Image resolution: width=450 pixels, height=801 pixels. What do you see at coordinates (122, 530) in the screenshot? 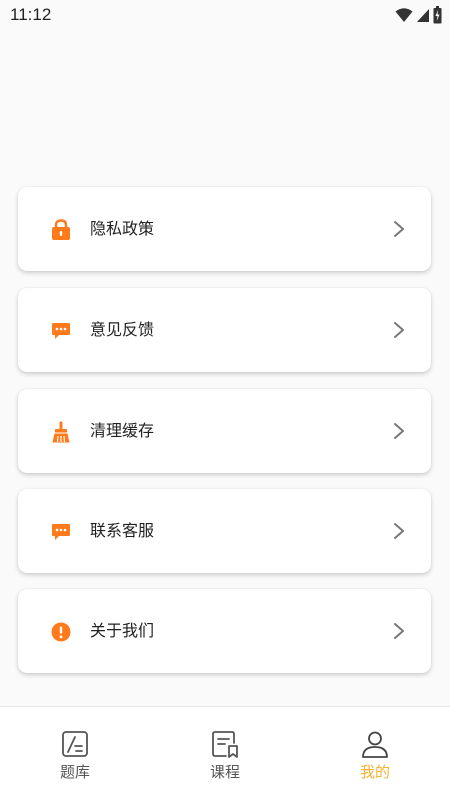
I see `menu-label-contact-support: 联系客服` at bounding box center [122, 530].